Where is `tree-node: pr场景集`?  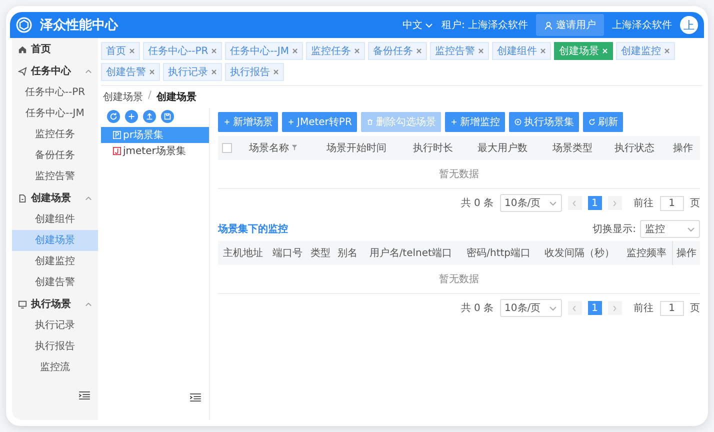
tree-node: pr场景集 is located at coordinates (155, 135).